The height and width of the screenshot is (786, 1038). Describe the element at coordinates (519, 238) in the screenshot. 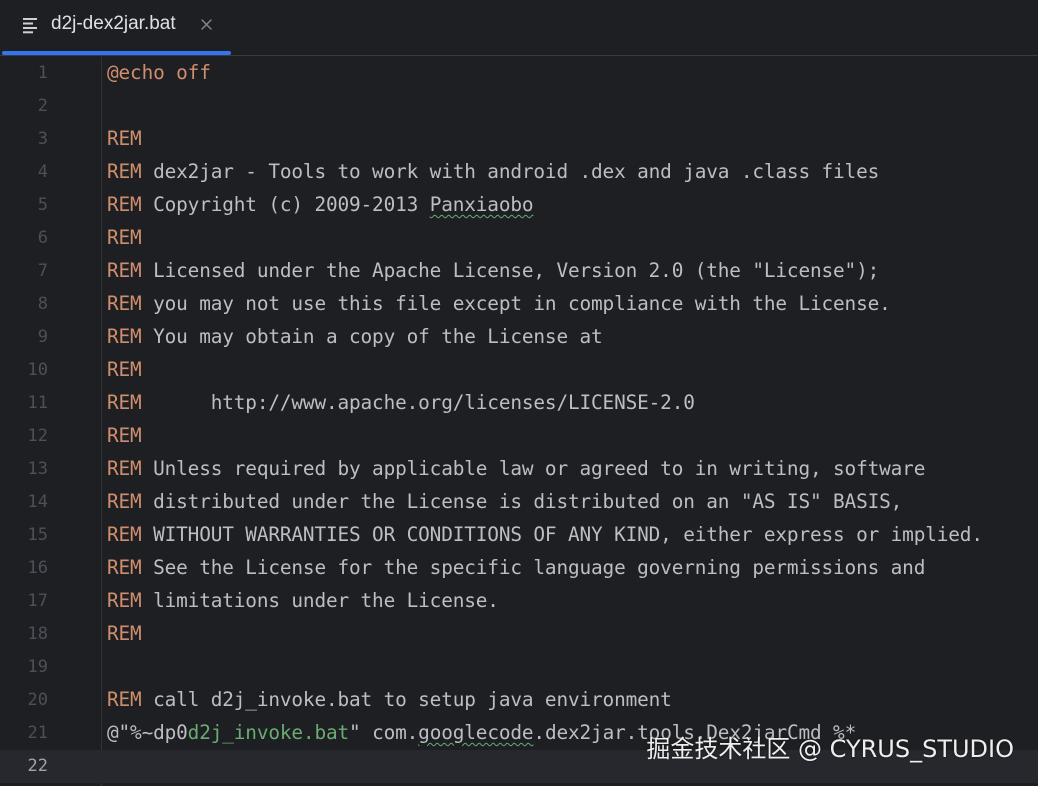

I see `code-line: 6 REM` at that location.